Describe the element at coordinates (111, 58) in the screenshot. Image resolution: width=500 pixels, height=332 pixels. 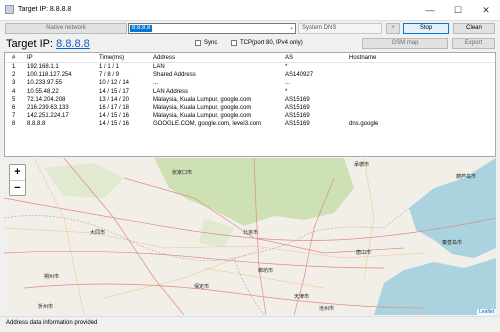
I see `column-header-time: Time(ms)` at that location.